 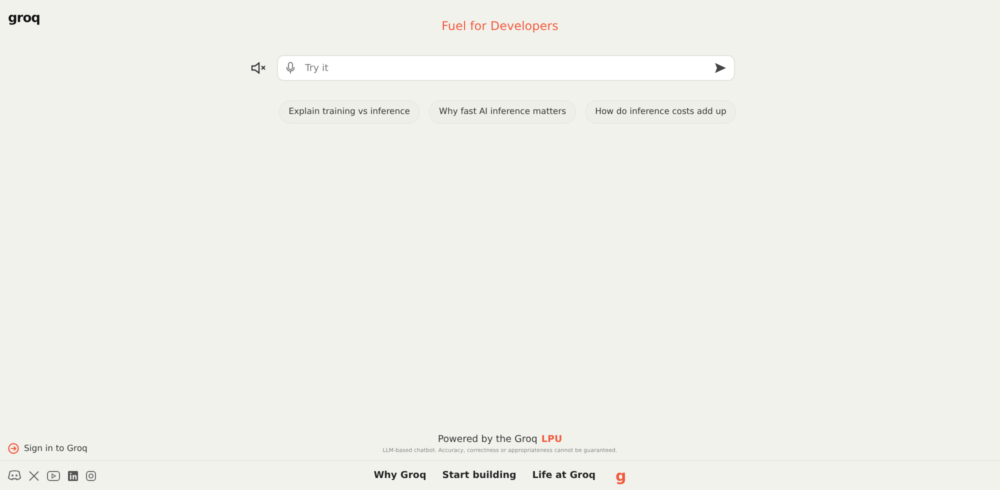 What do you see at coordinates (500, 26) in the screenshot?
I see `headline: Fuel for Developers` at bounding box center [500, 26].